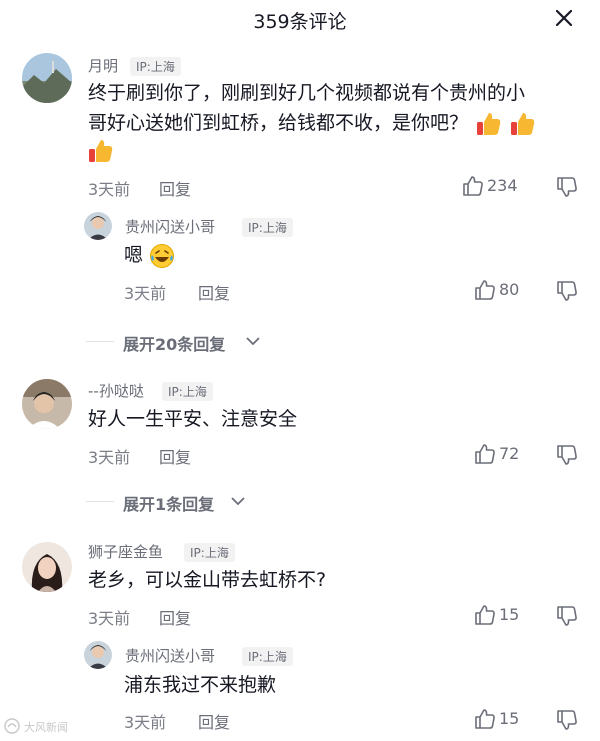  I want to click on expand-replies-button: 展开1条回复, so click(168, 503).